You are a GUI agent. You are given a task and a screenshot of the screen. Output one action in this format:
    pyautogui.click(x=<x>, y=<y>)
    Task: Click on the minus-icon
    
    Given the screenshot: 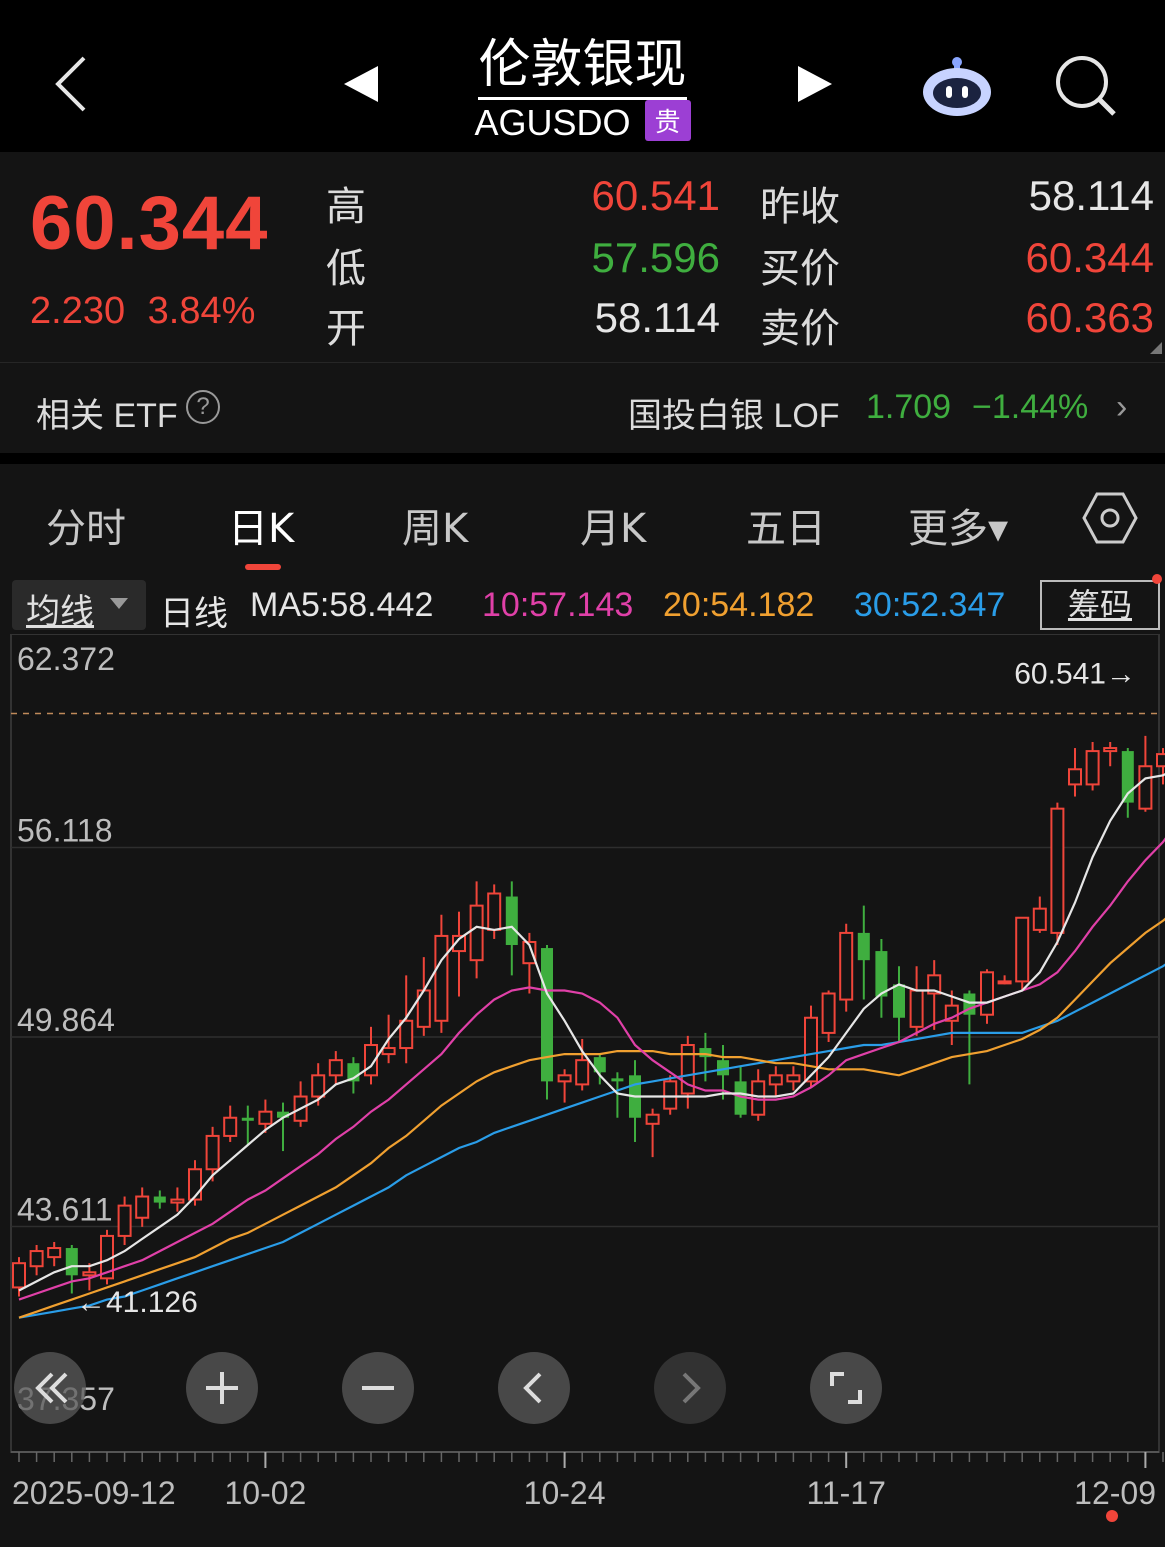 What is the action you would take?
    pyautogui.click(x=378, y=1388)
    